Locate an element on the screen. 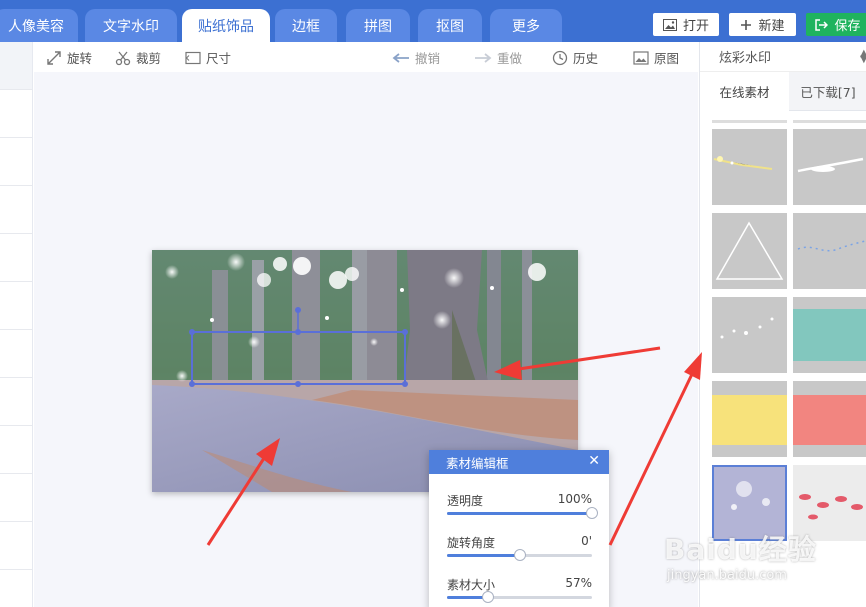 The width and height of the screenshot is (866, 607). tab-text-watermark: 文字水印 is located at coordinates (131, 25).